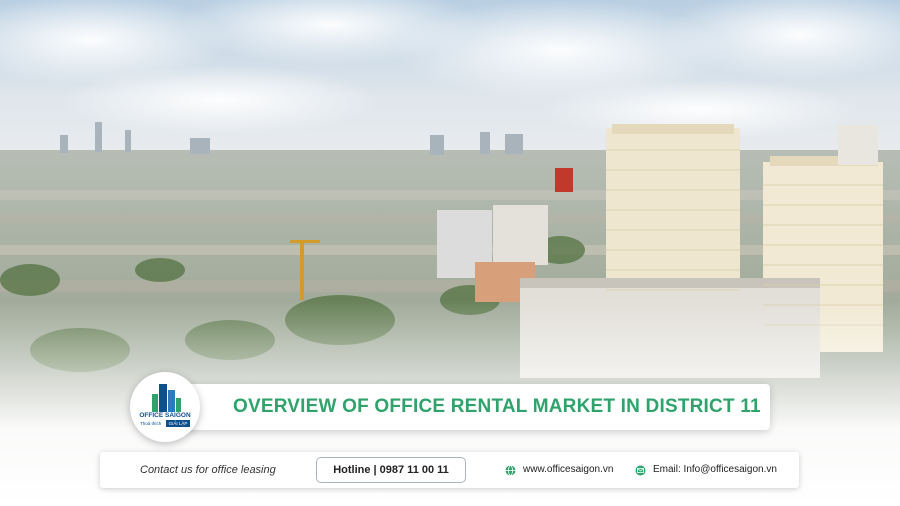 Image resolution: width=900 pixels, height=506 pixels. Describe the element at coordinates (568, 470) in the screenshot. I see `website-link: www.officesaigon.vn` at that location.